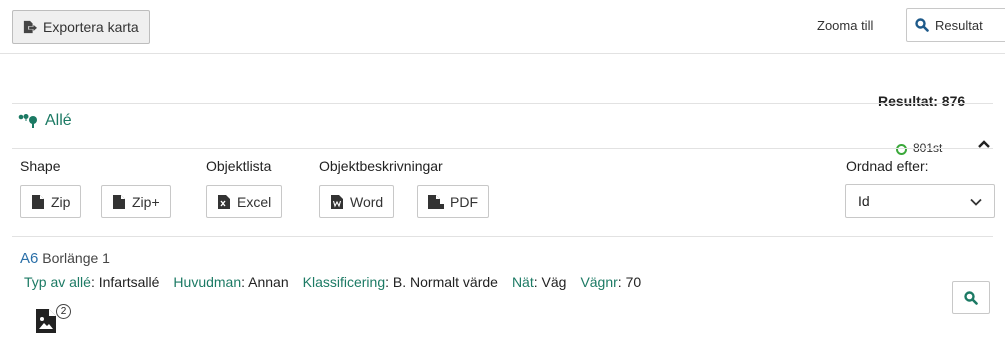 Image resolution: width=1005 pixels, height=338 pixels. I want to click on zip-button: Zip, so click(51, 201).